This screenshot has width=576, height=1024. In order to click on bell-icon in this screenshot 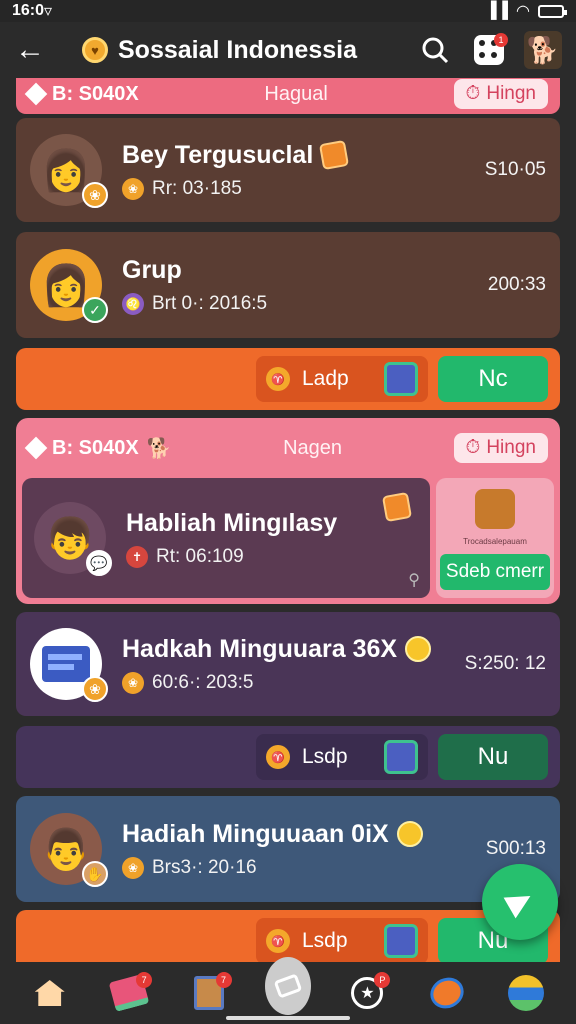, I will do `click(418, 649)`.